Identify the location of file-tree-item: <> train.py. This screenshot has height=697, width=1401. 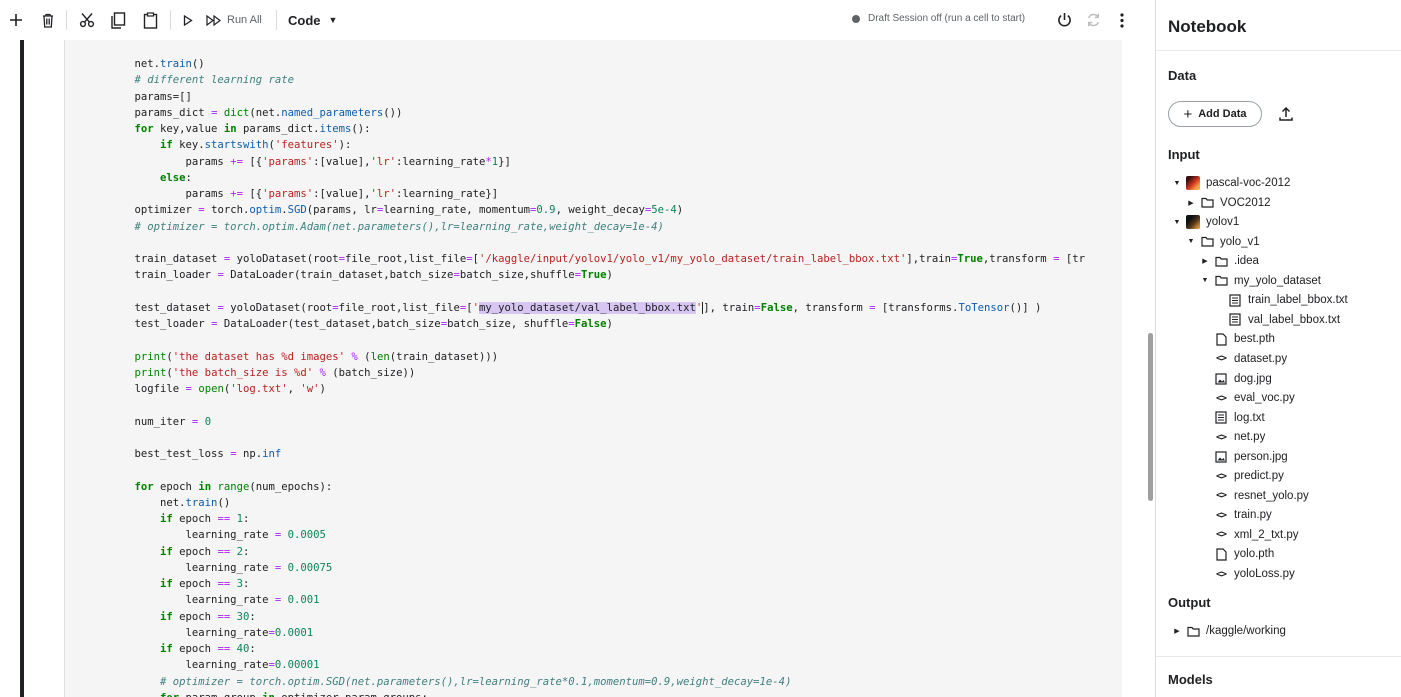
(1236, 515).